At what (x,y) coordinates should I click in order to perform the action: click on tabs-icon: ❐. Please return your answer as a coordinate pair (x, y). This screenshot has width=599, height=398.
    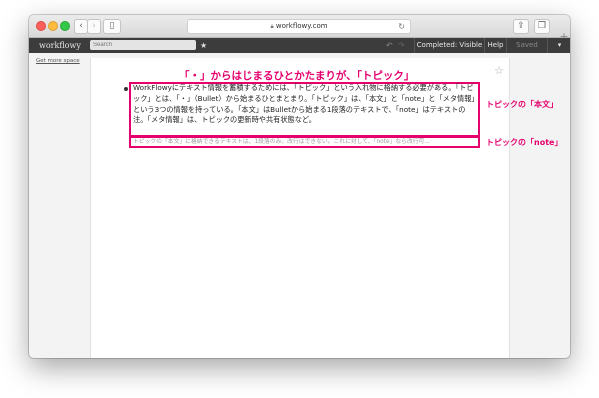
    Looking at the image, I should click on (542, 26).